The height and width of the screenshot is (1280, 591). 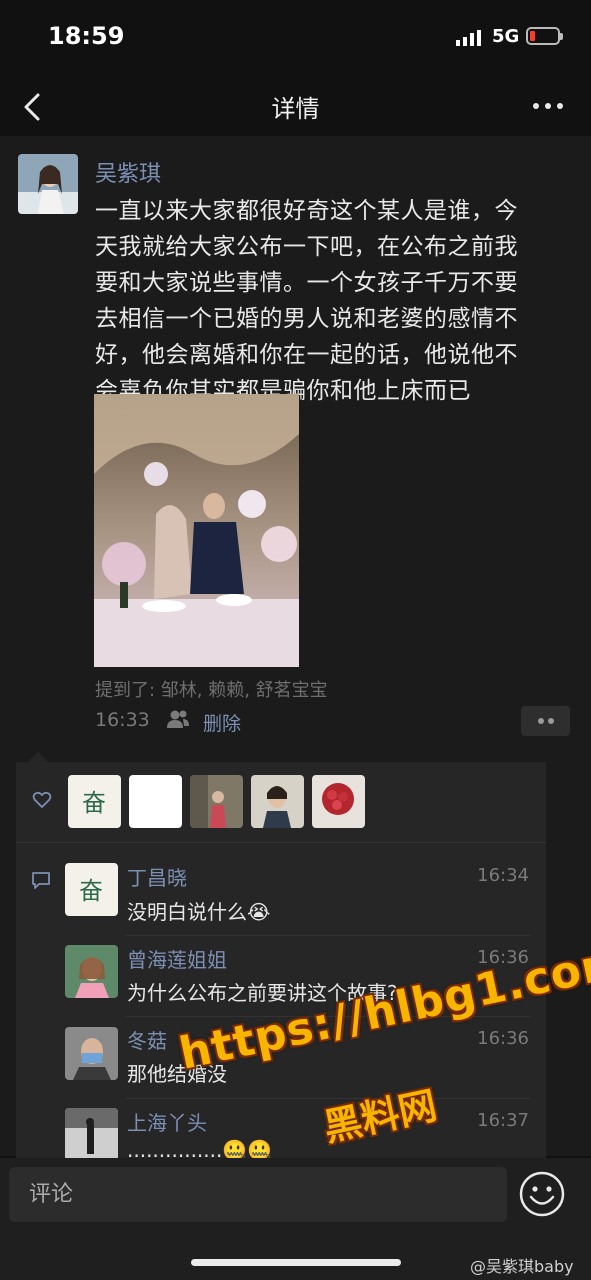 What do you see at coordinates (41, 880) in the screenshot?
I see `comment-icon` at bounding box center [41, 880].